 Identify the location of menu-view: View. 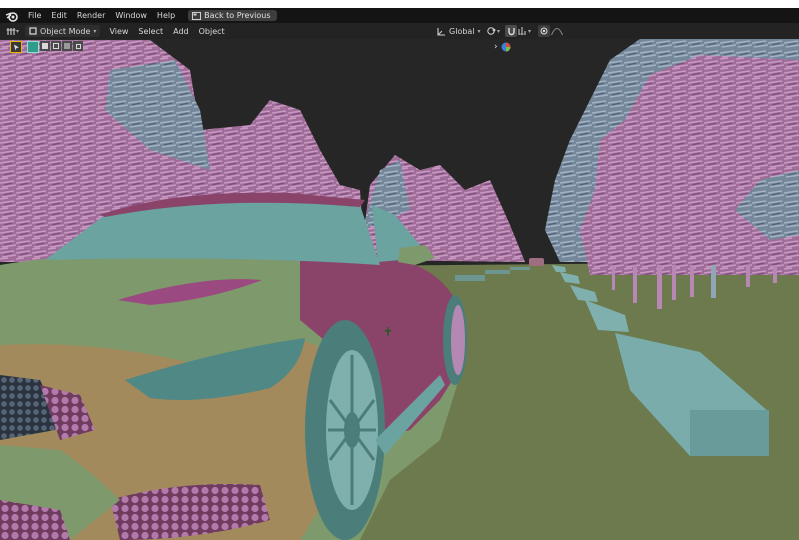
(118, 31).